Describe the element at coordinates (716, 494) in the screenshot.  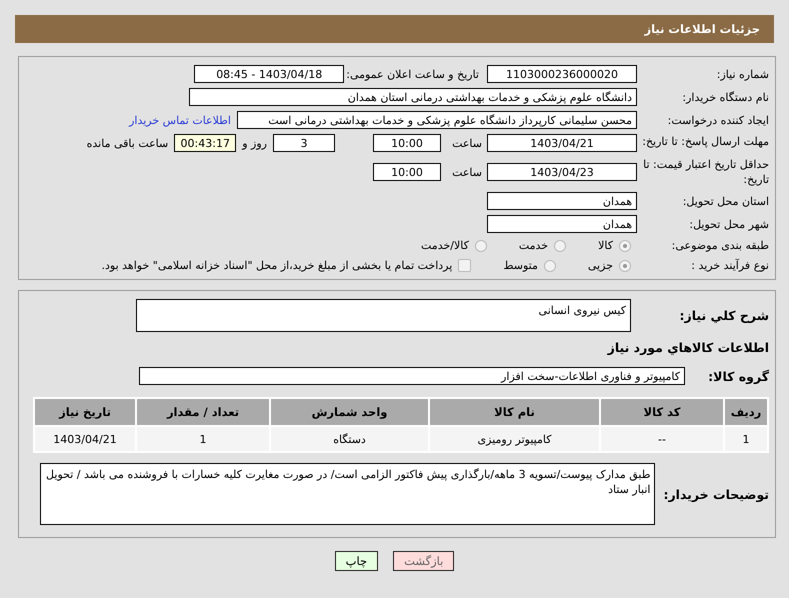
I see `field-label: توضیحات خریدار:` at that location.